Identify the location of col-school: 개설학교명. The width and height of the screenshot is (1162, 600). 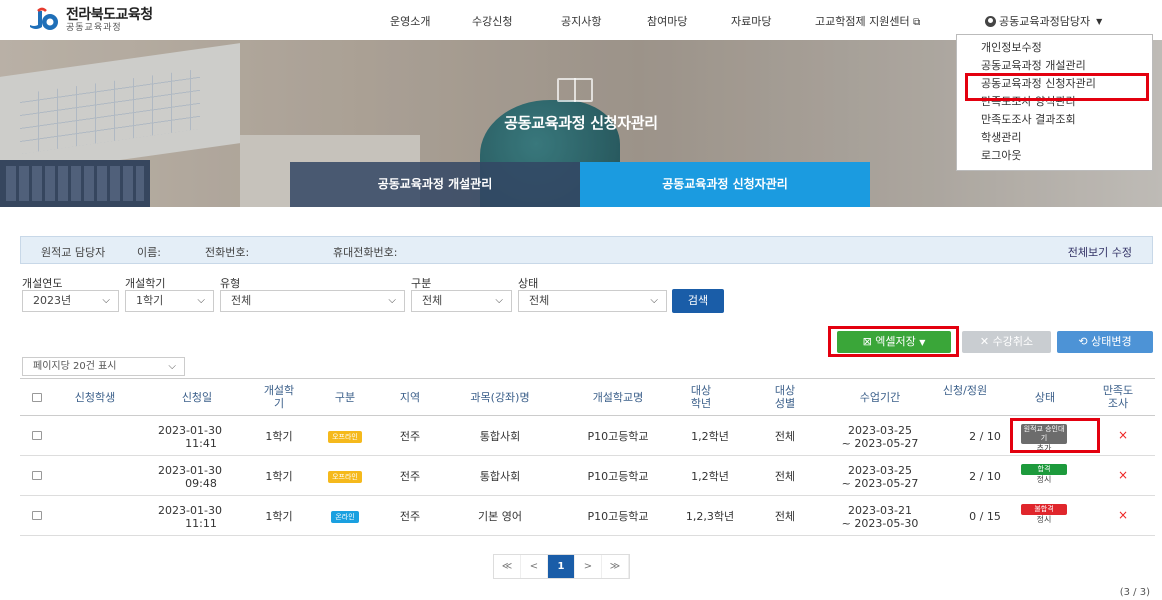
(618, 397).